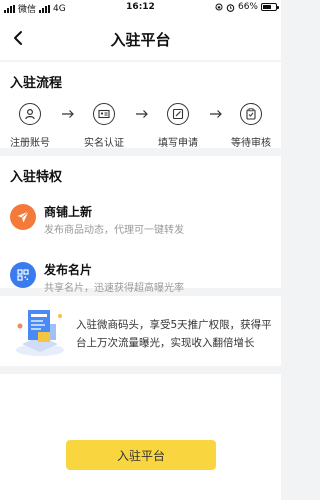 The width and height of the screenshot is (320, 500). What do you see at coordinates (104, 126) in the screenshot?
I see `step-verify: 实名认证` at bounding box center [104, 126].